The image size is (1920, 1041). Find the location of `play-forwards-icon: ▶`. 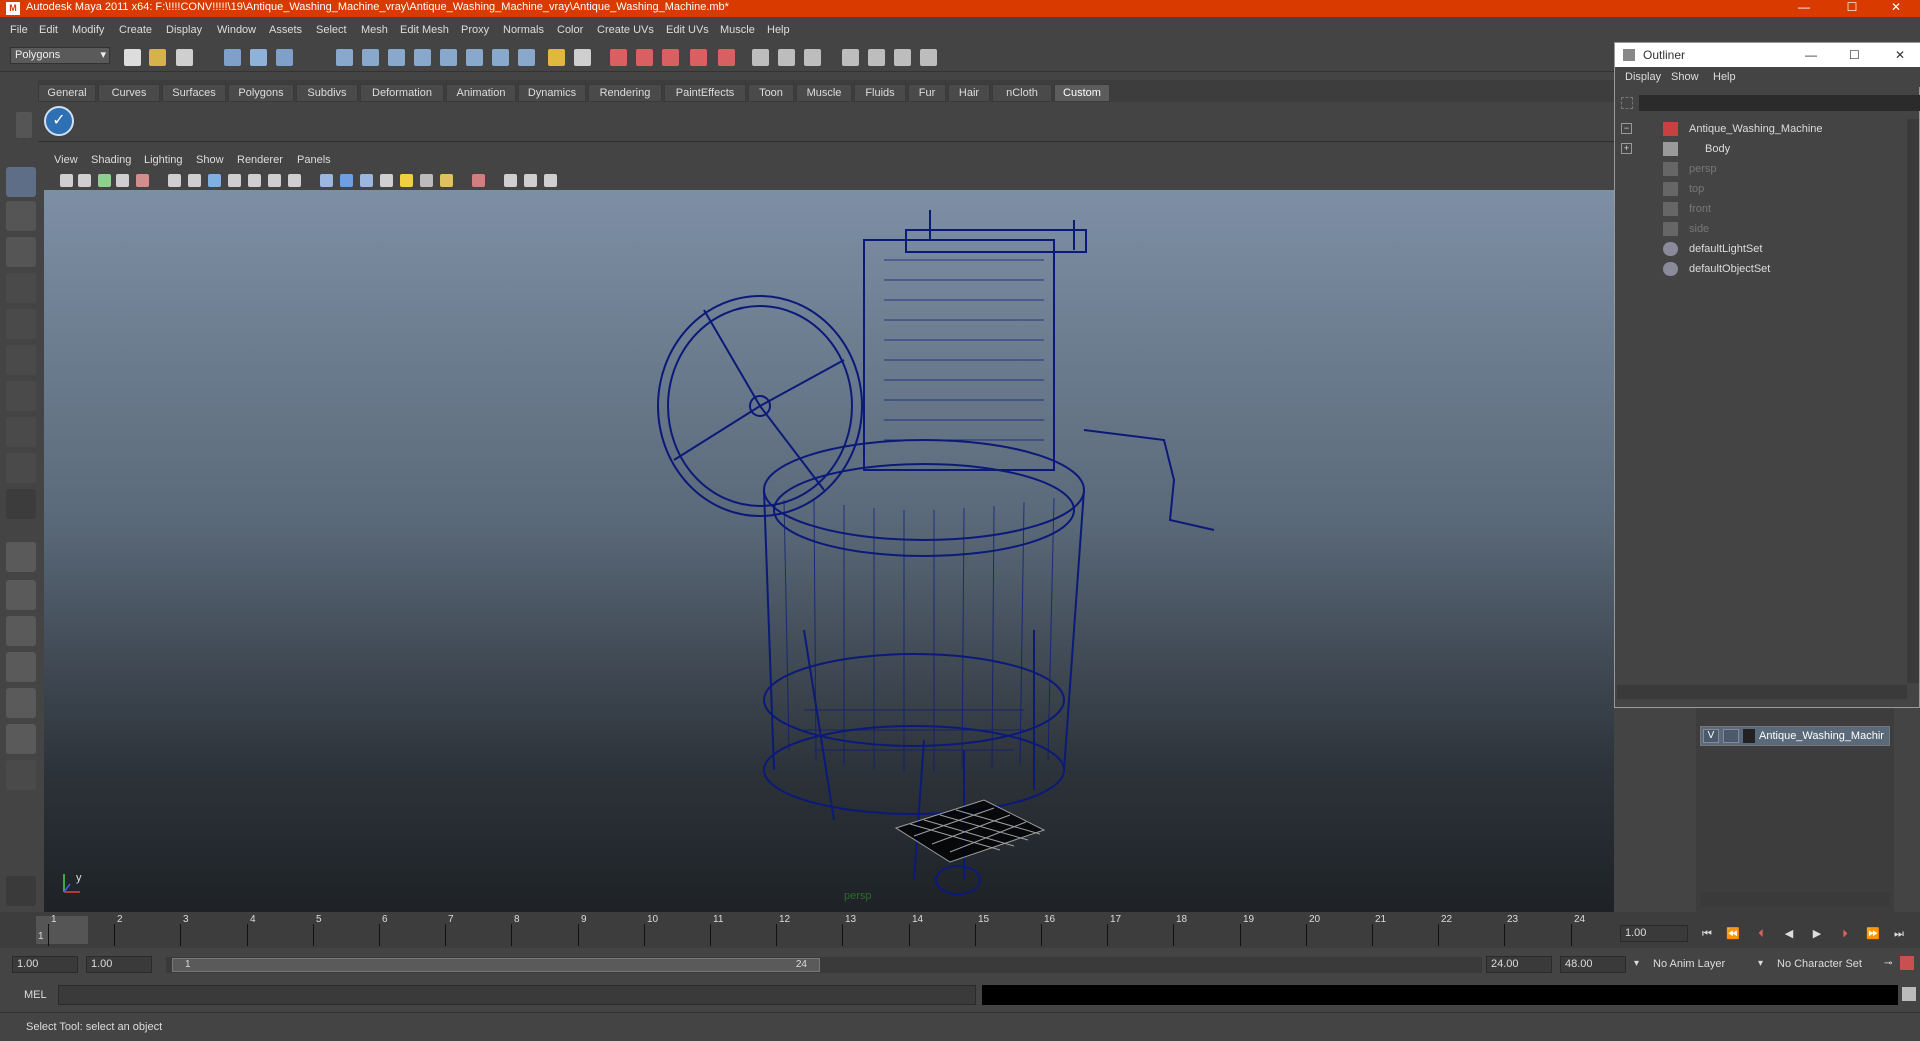

play-forwards-icon: ▶ is located at coordinates (1817, 934).